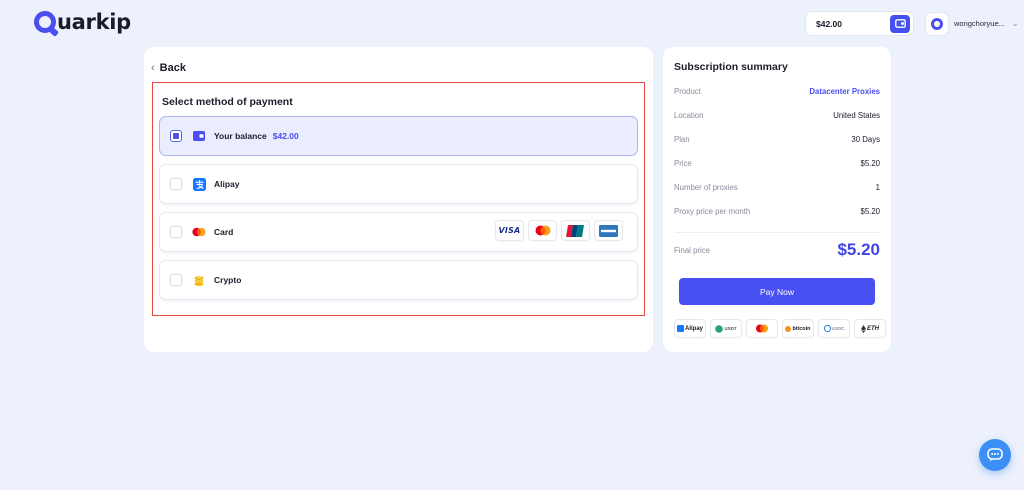  I want to click on payment-method-logos: Alipay USDT bitcoin USDC ETH, so click(780, 328).